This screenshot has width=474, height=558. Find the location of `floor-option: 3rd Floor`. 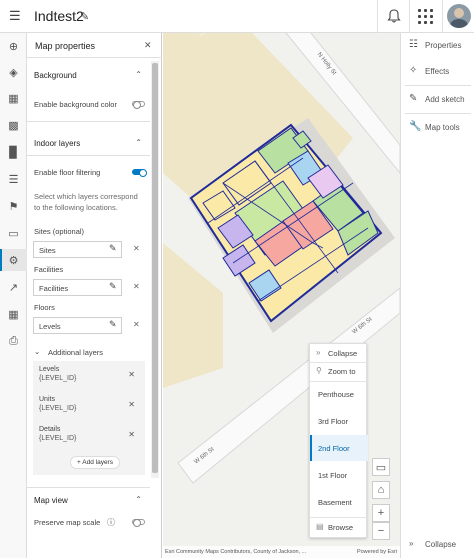

floor-option: 3rd Floor is located at coordinates (339, 421).